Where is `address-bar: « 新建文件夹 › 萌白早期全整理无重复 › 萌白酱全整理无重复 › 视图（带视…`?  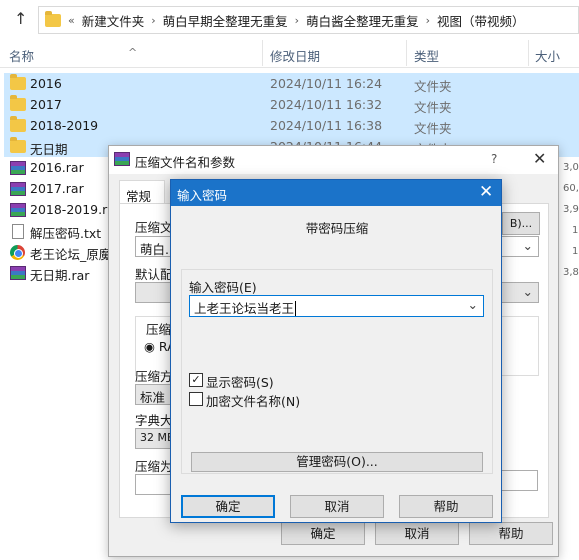
address-bar: « 新建文件夹 › 萌白早期全整理无重复 › 萌白酱全整理无重复 › 视图（带视… is located at coordinates (308, 20).